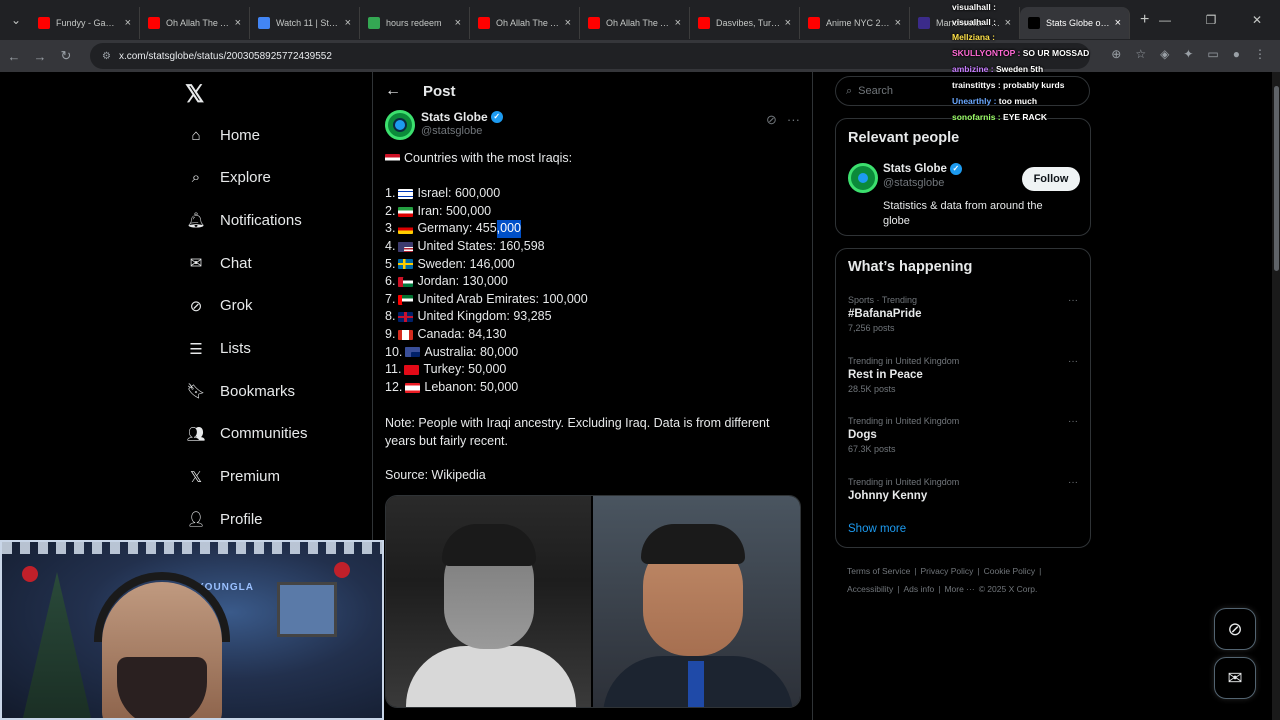 The image size is (1280, 720). I want to click on footer-link: More ···, so click(959, 589).